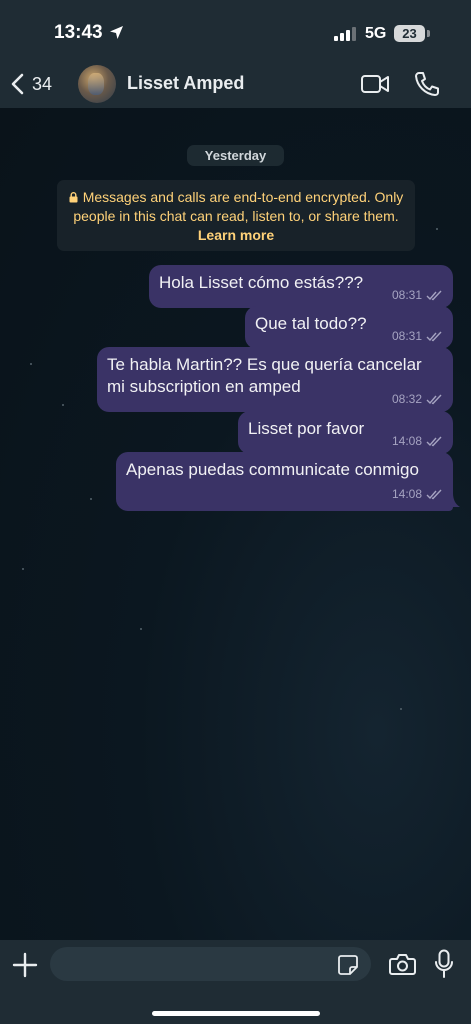 The width and height of the screenshot is (471, 1024). Describe the element at coordinates (261, 282) in the screenshot. I see `message-text: Hola Lisset cómo estás???` at that location.